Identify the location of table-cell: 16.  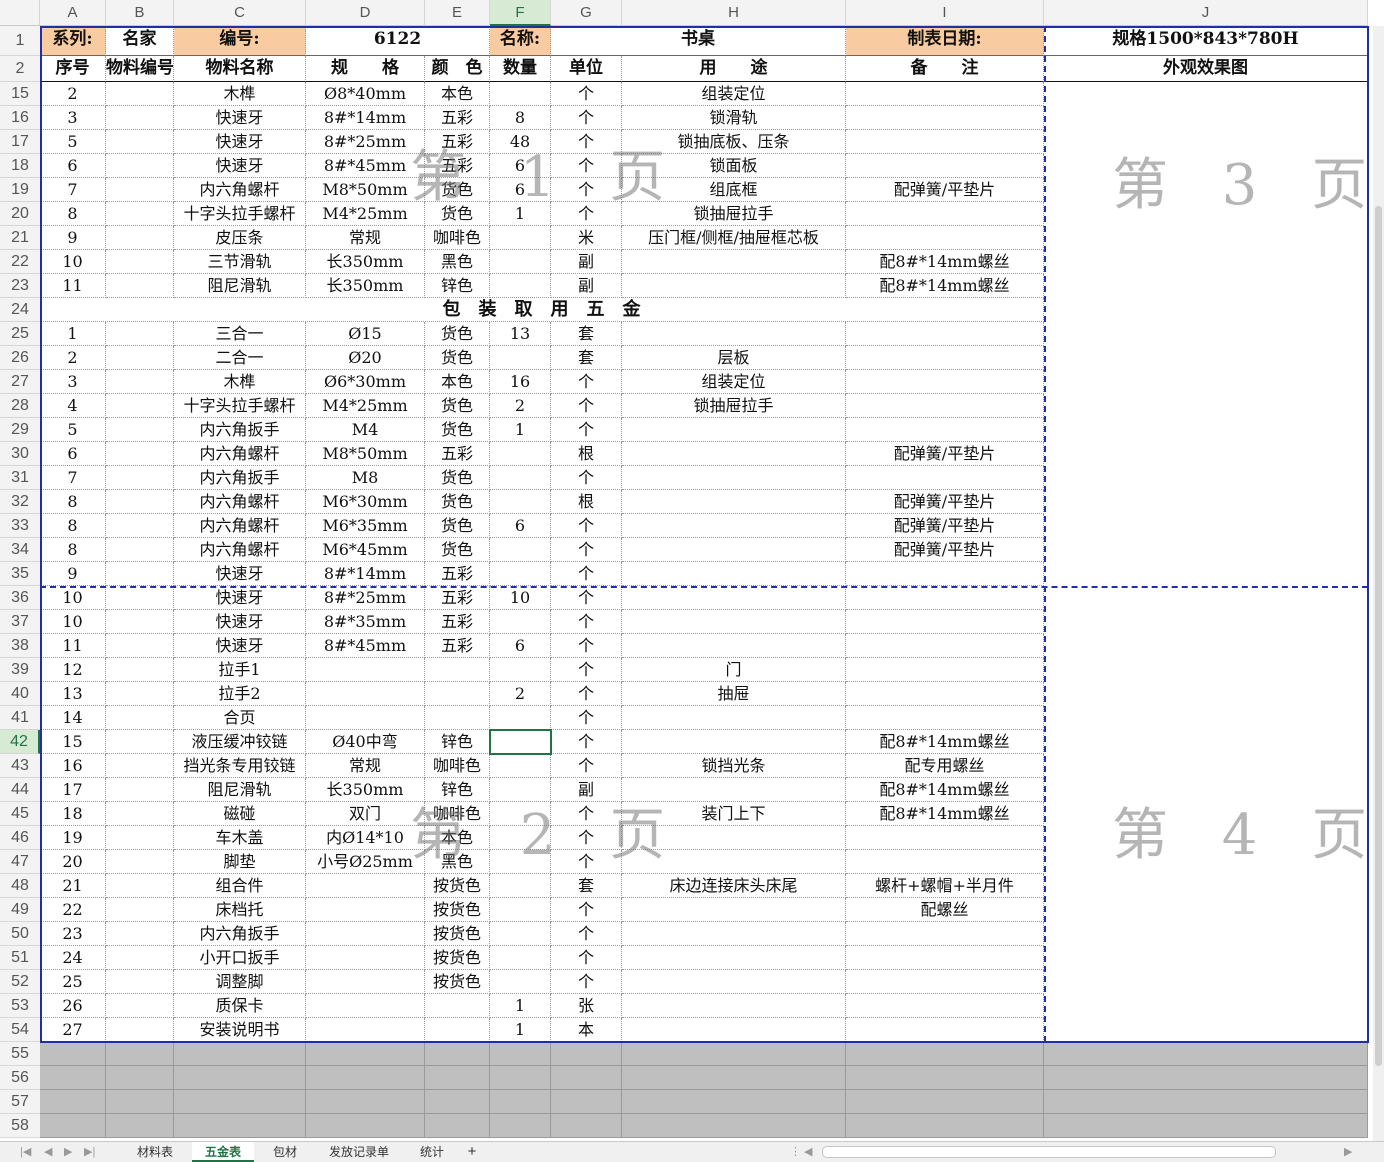
(520, 382).